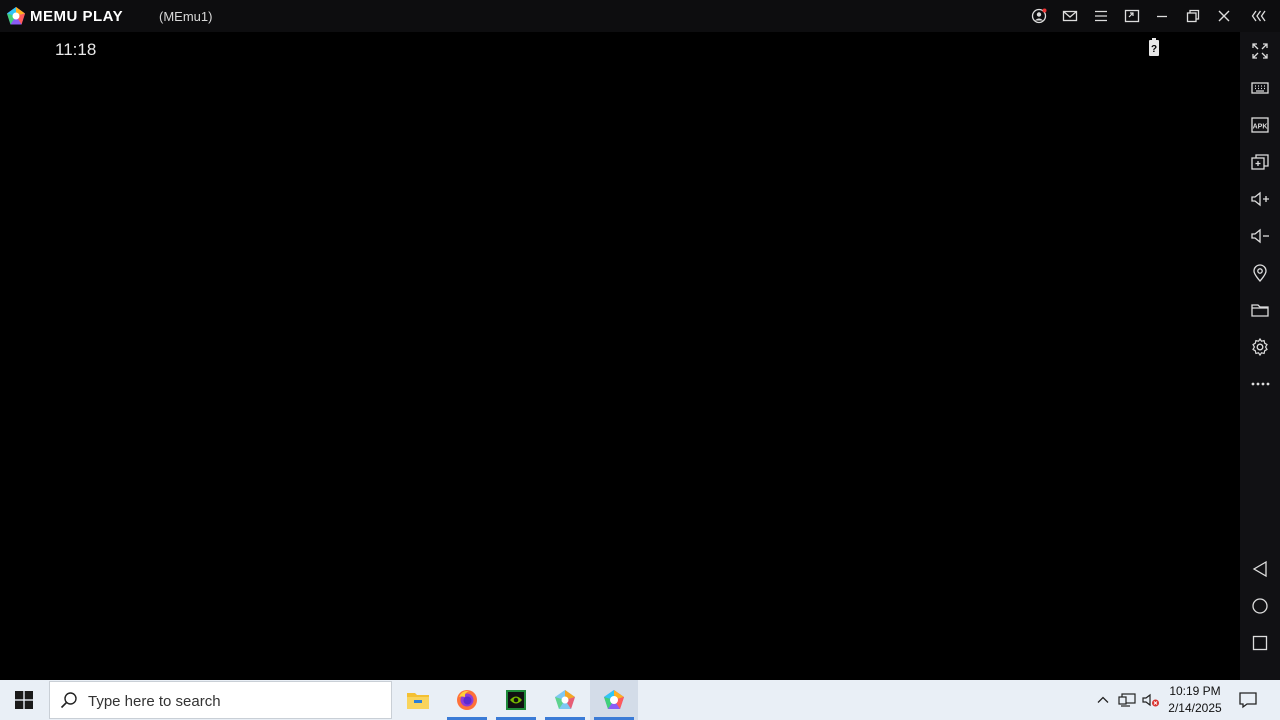 This screenshot has width=1280, height=720. I want to click on more-button, so click(1260, 384).